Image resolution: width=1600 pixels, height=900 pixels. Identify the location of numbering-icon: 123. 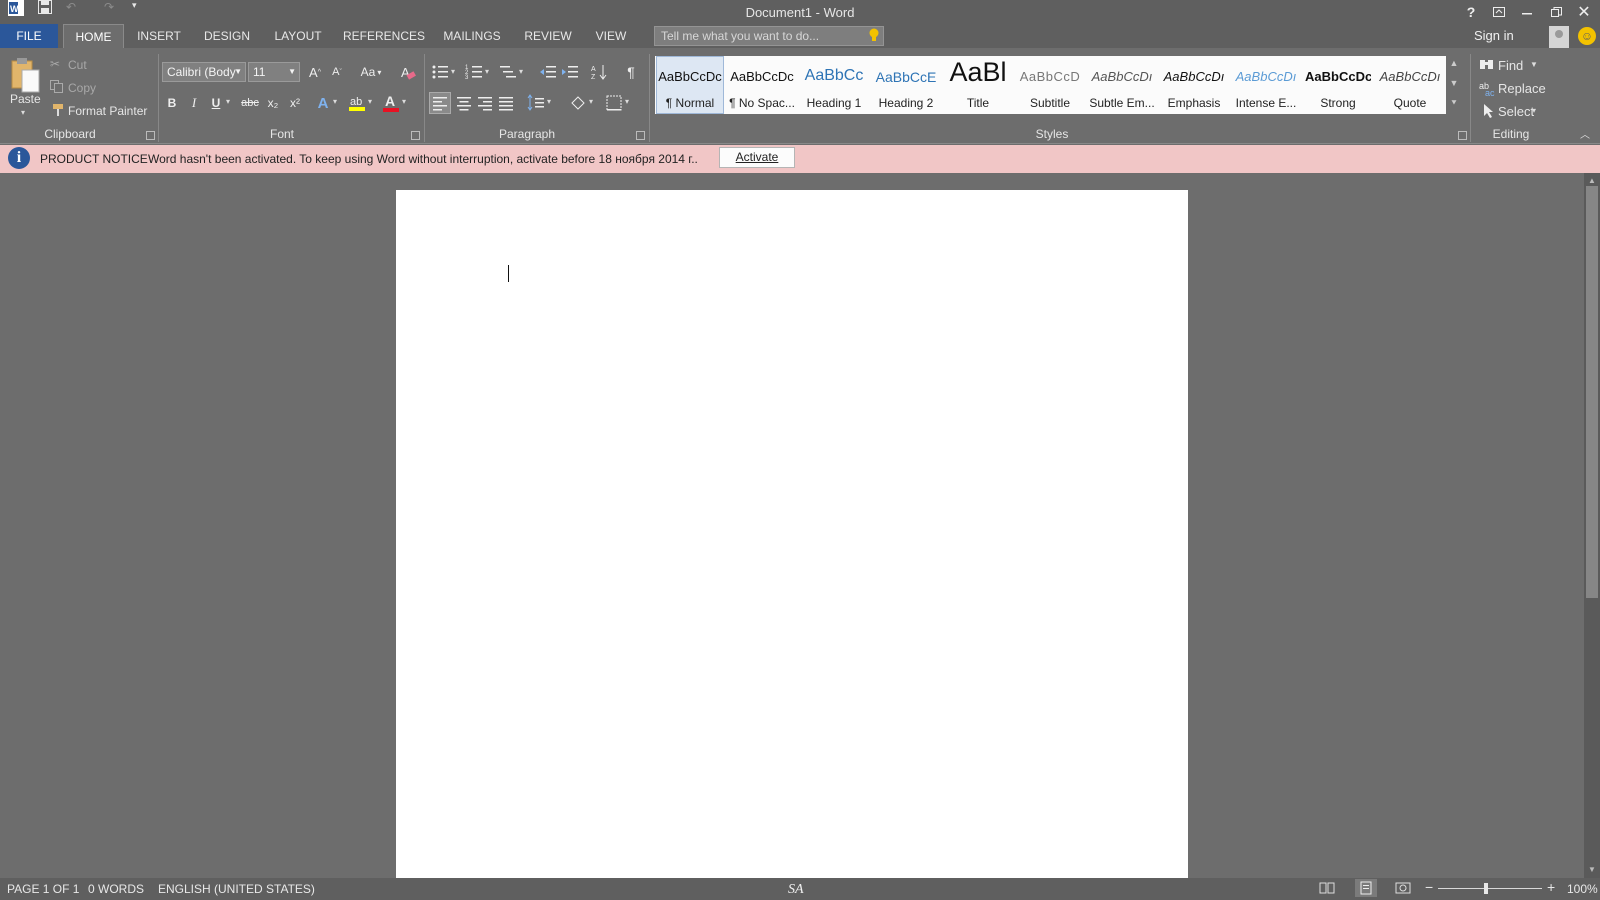
(474, 72).